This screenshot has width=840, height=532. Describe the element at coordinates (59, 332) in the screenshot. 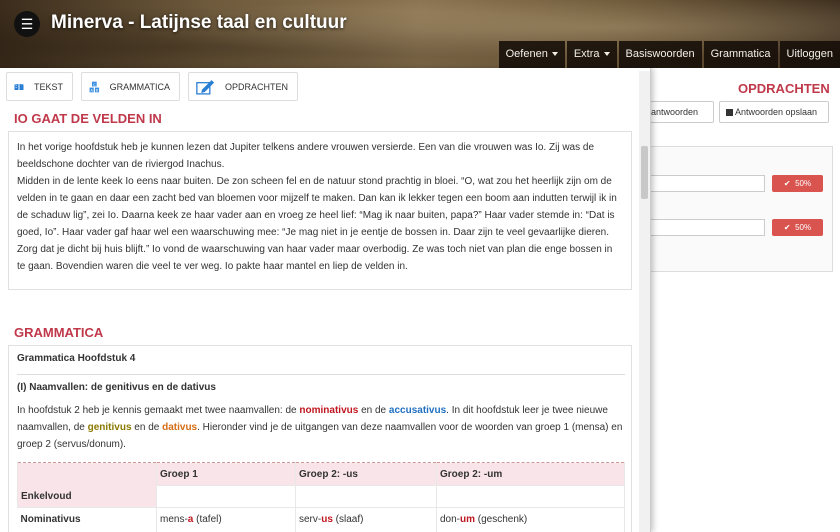

I see `grammar-section-title: GRAMMATICA` at that location.